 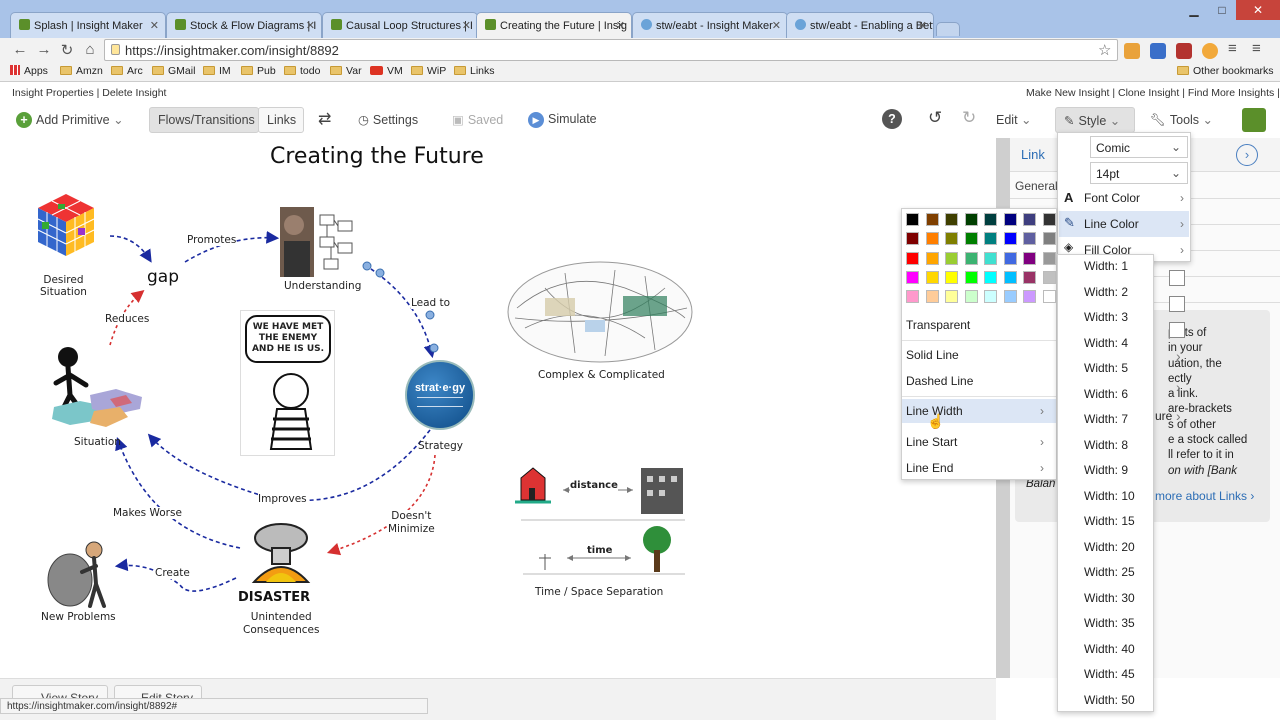 What do you see at coordinates (710, 25) in the screenshot?
I see `browser-tab: stw/eabt - Insight Maker ✕` at bounding box center [710, 25].